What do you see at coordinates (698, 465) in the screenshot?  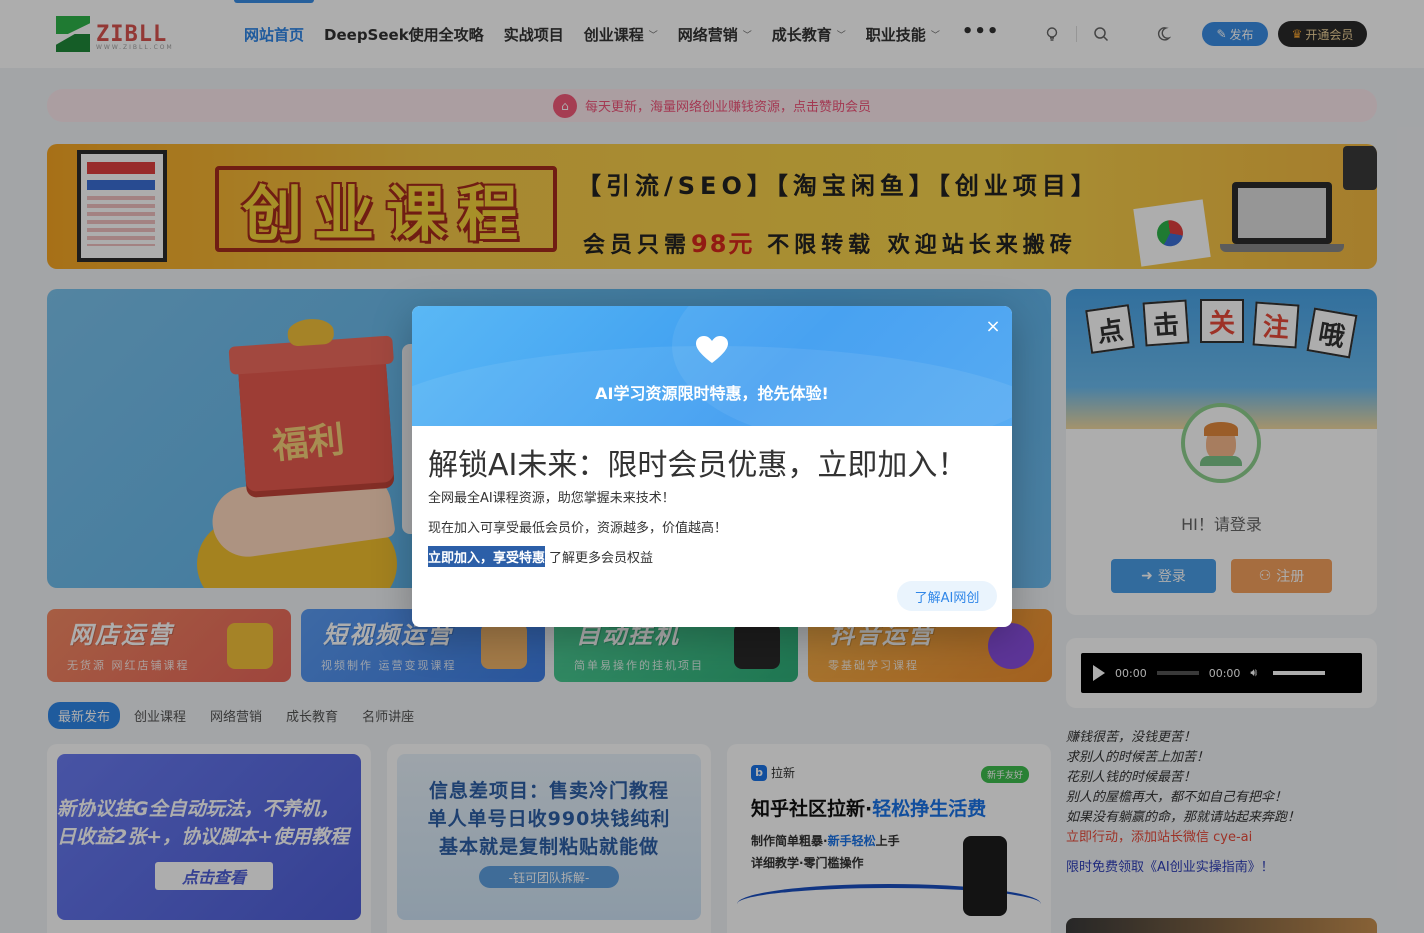 I see `modal-heading: 解锁AI未来：限时会员优惠，立即加入！` at bounding box center [698, 465].